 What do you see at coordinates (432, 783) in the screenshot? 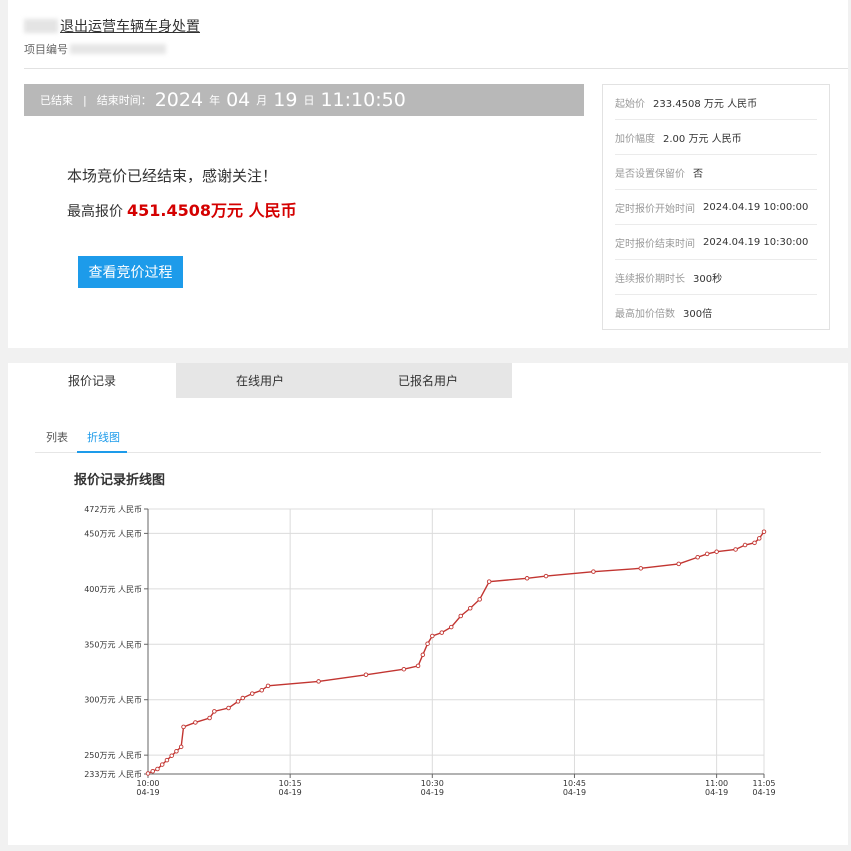
I see `x-tick-time-label: 10:30` at bounding box center [432, 783].